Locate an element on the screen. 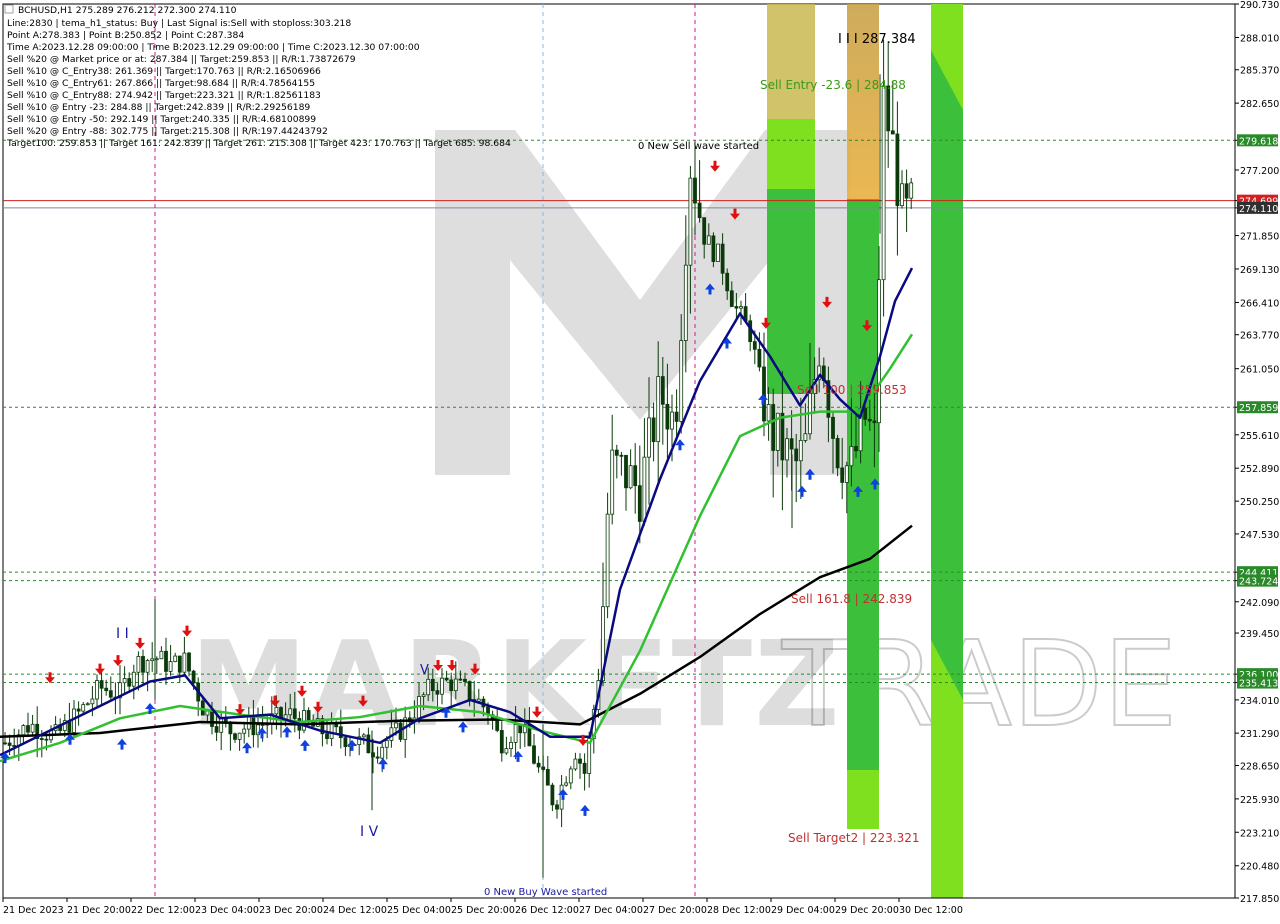 The height and width of the screenshot is (924, 1280). x-tick-label: 26 Dec 12:00 is located at coordinates (547, 910).